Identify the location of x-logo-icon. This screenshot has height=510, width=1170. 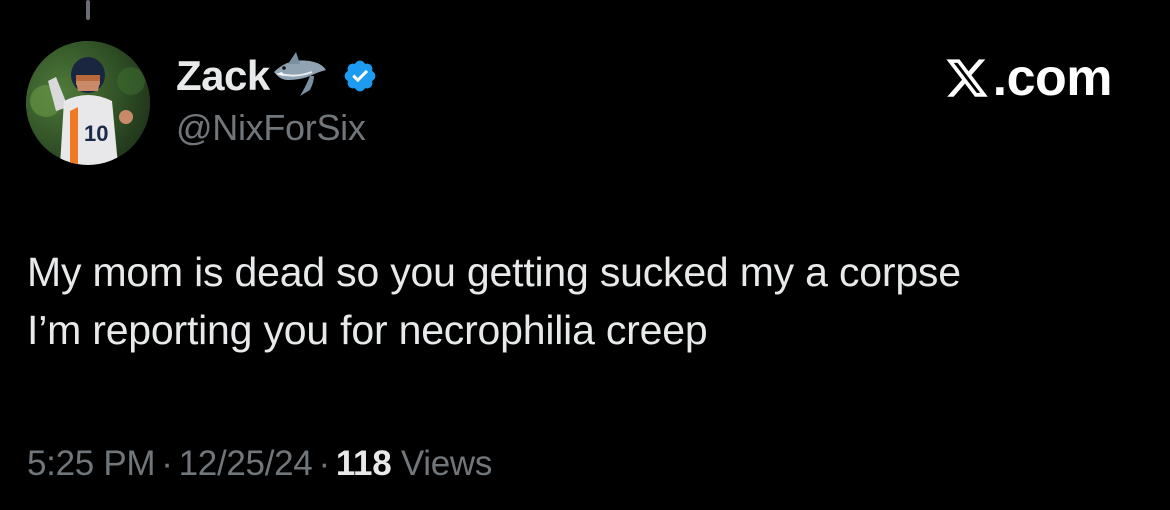
(967, 78).